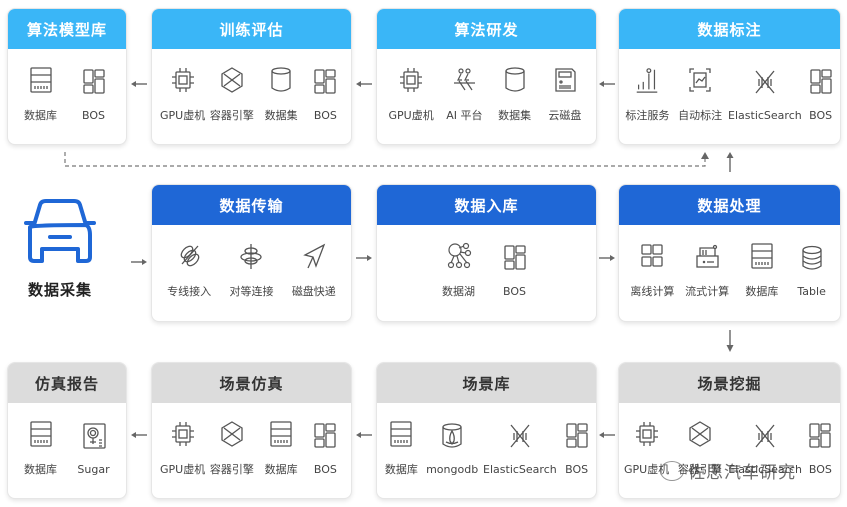 Image resolution: width=847 pixels, height=507 pixels. I want to click on card-algorithm-development: 算法研发 GPU虚机 AI 平台 数据集 云磁盘, so click(486, 76).